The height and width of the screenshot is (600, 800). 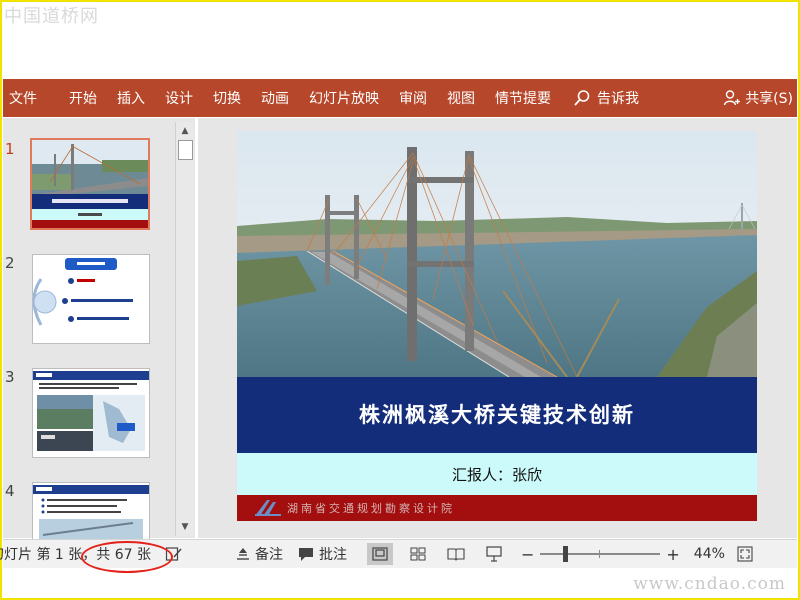 What do you see at coordinates (10, 491) in the screenshot?
I see `thumbnail-number: 4` at bounding box center [10, 491].